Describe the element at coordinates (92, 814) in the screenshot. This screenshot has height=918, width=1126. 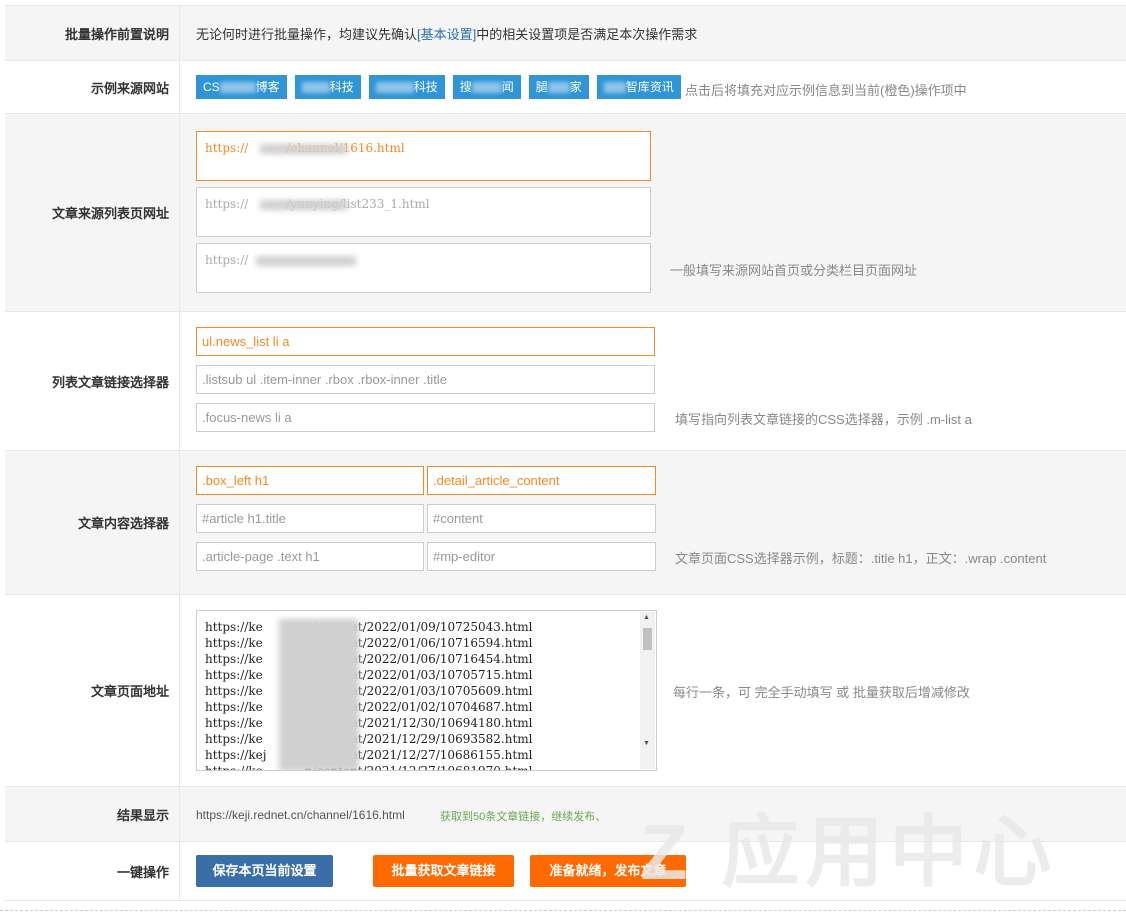
I see `row-label: 结果显示` at that location.